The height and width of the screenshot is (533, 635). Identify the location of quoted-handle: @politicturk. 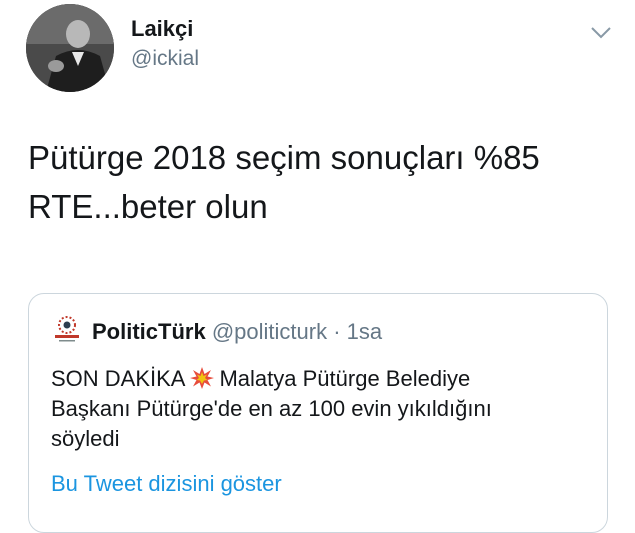
(269, 331).